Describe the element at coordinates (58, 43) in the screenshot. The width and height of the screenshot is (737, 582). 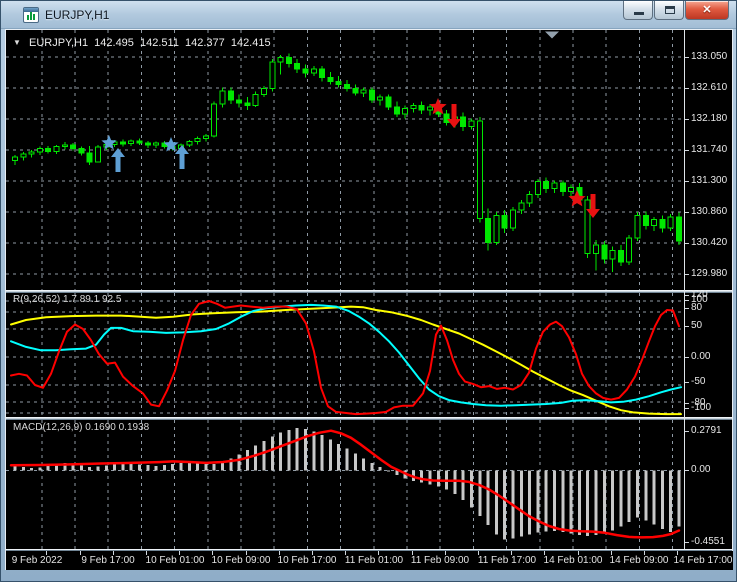
I see `chart-symbol: EURJPY,H1` at that location.